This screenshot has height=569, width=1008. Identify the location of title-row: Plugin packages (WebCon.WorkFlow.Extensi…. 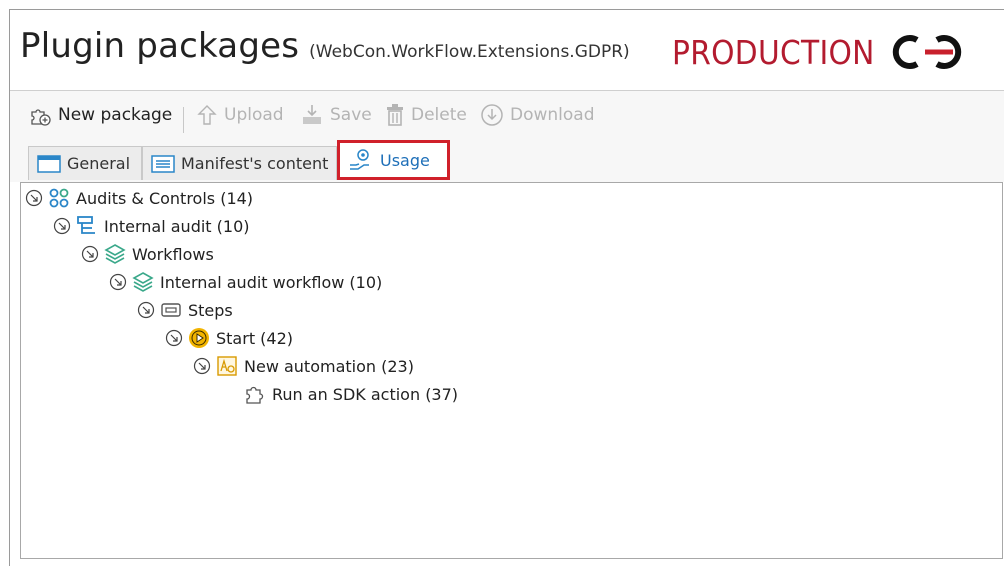
(325, 51).